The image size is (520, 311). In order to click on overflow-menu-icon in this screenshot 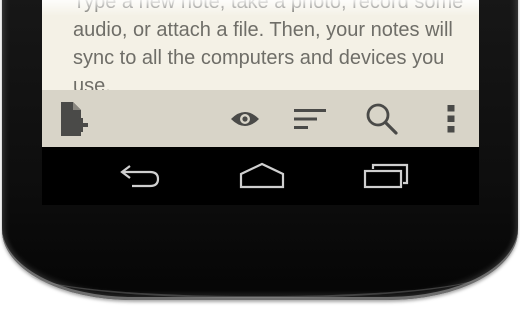, I will do `click(451, 118)`.